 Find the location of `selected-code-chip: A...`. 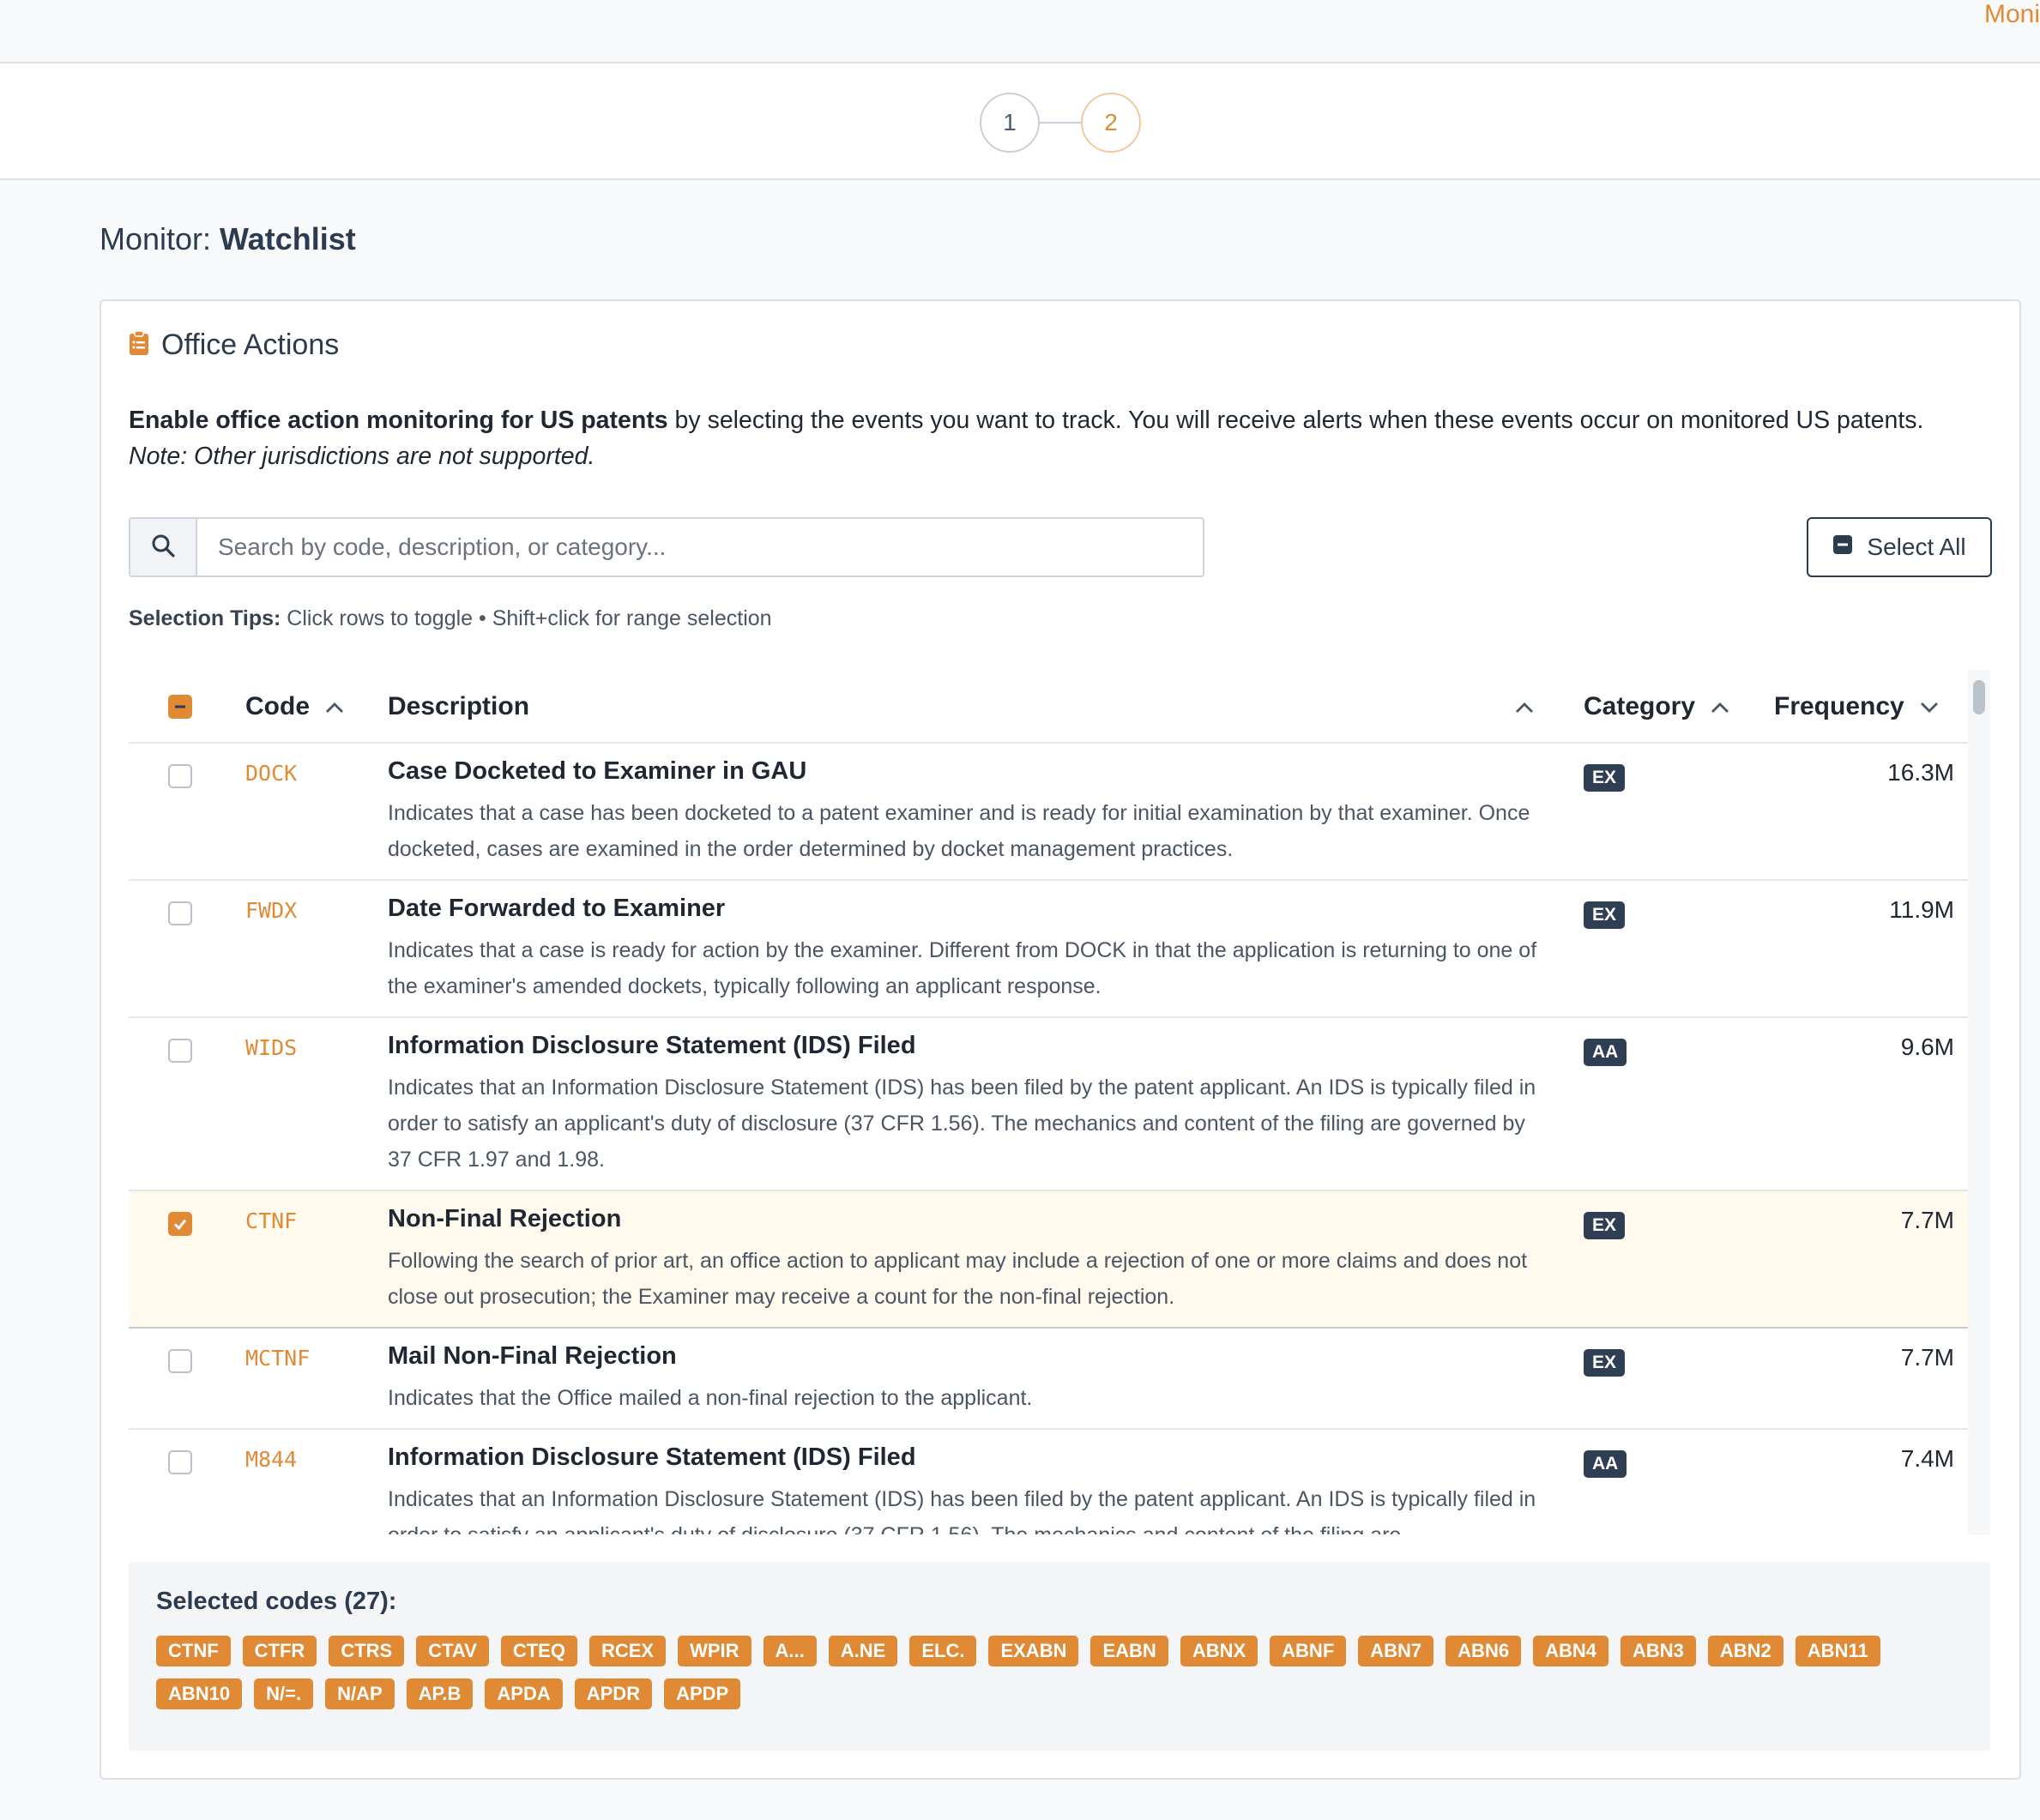

selected-code-chip: A... is located at coordinates (790, 1651).